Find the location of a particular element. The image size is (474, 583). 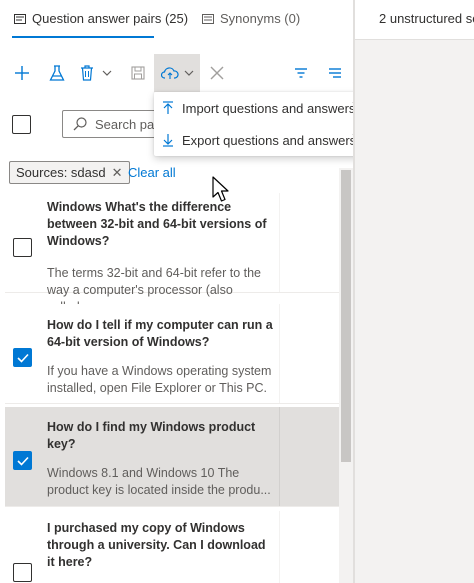

search-icon is located at coordinates (80, 124).